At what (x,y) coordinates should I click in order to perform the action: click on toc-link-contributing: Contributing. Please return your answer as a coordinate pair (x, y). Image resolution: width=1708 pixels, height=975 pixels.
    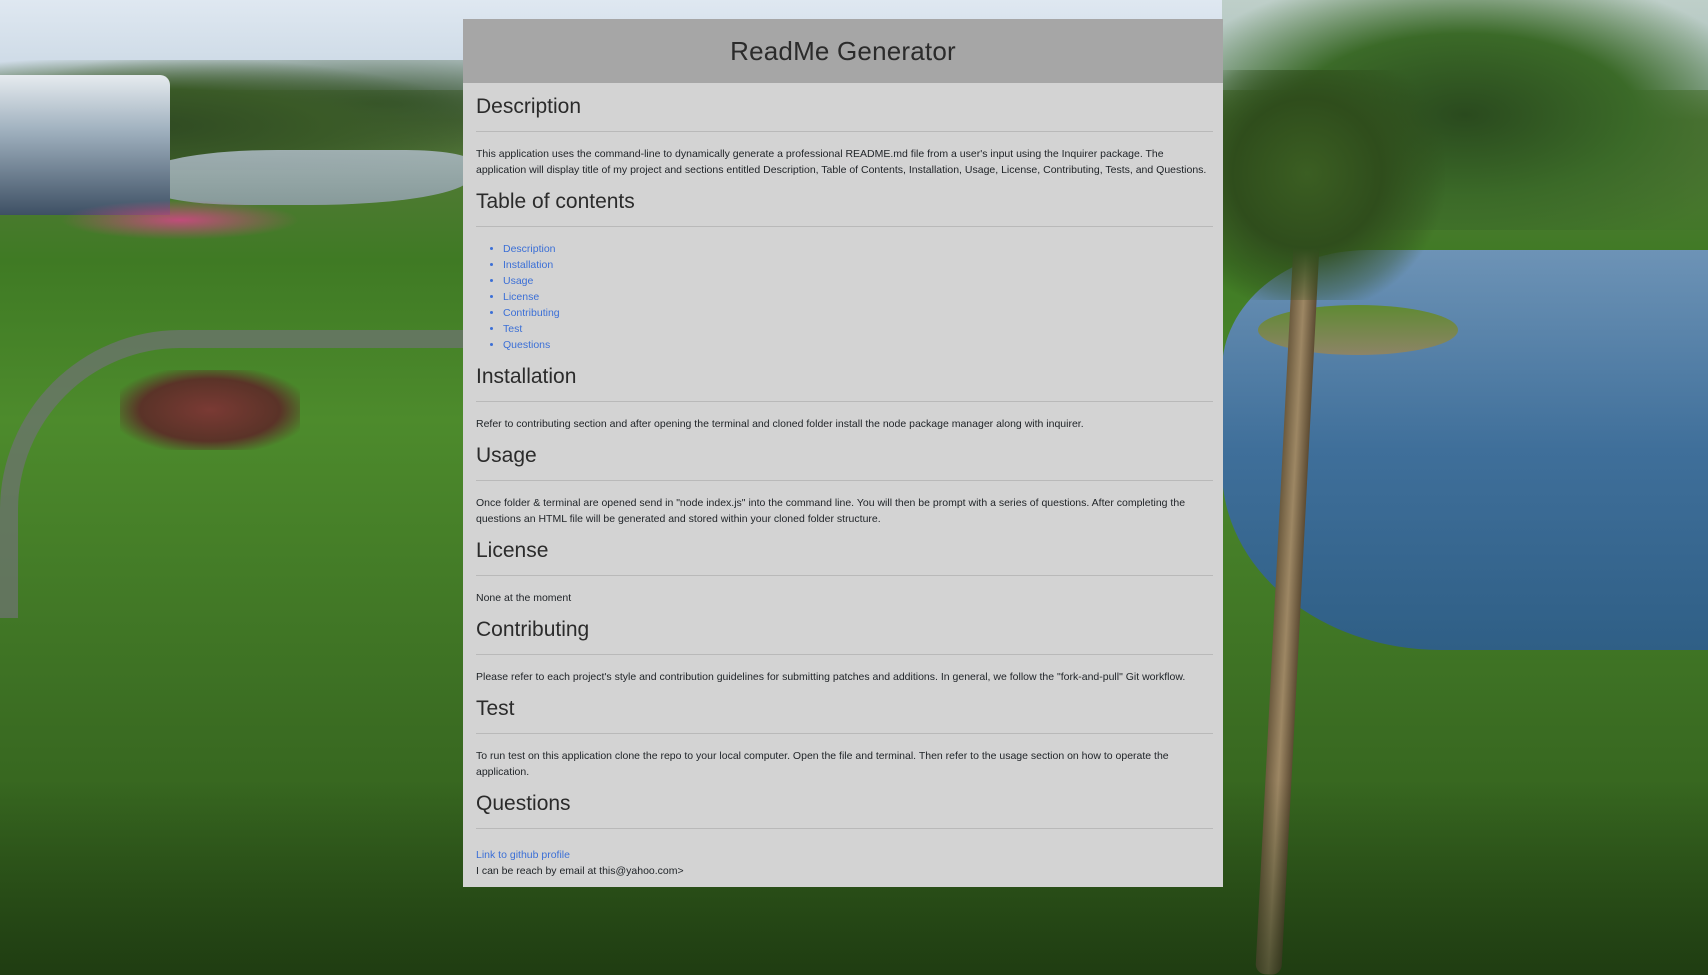
    Looking at the image, I should click on (531, 313).